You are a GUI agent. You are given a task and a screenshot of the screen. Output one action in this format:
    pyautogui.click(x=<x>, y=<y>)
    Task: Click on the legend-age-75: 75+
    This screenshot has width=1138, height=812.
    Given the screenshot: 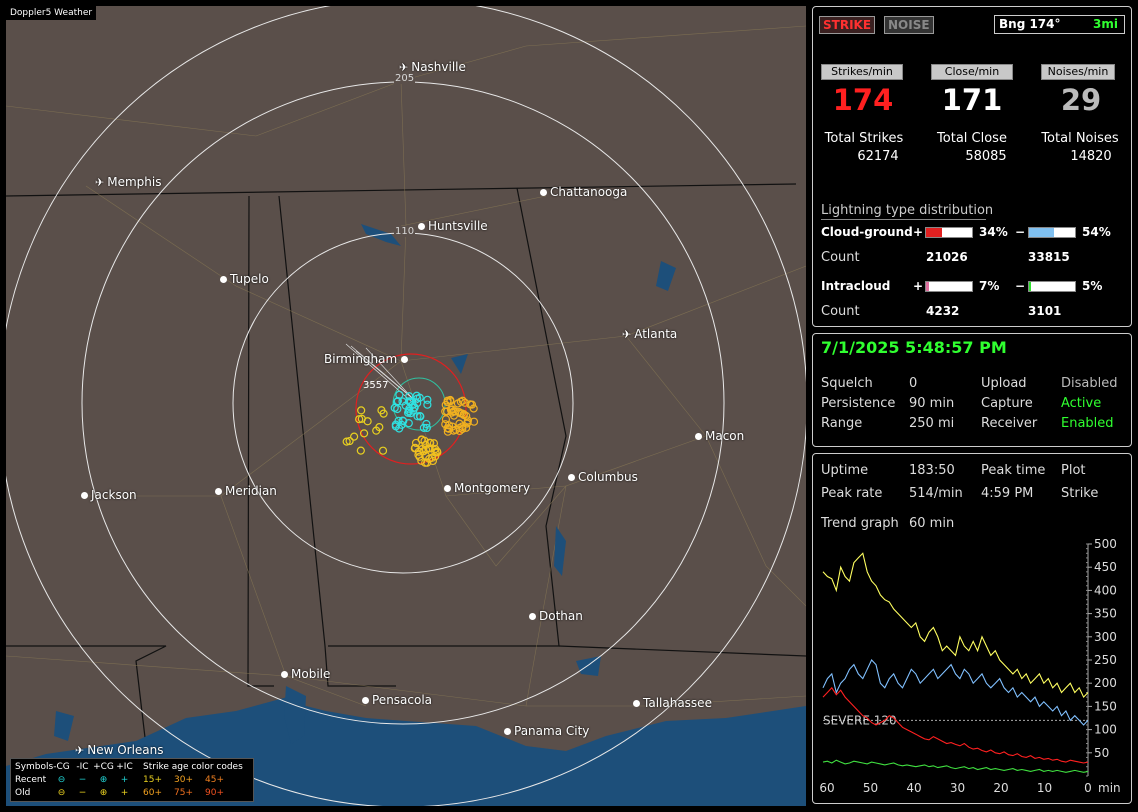 What is the action you would take?
    pyautogui.click(x=183, y=793)
    